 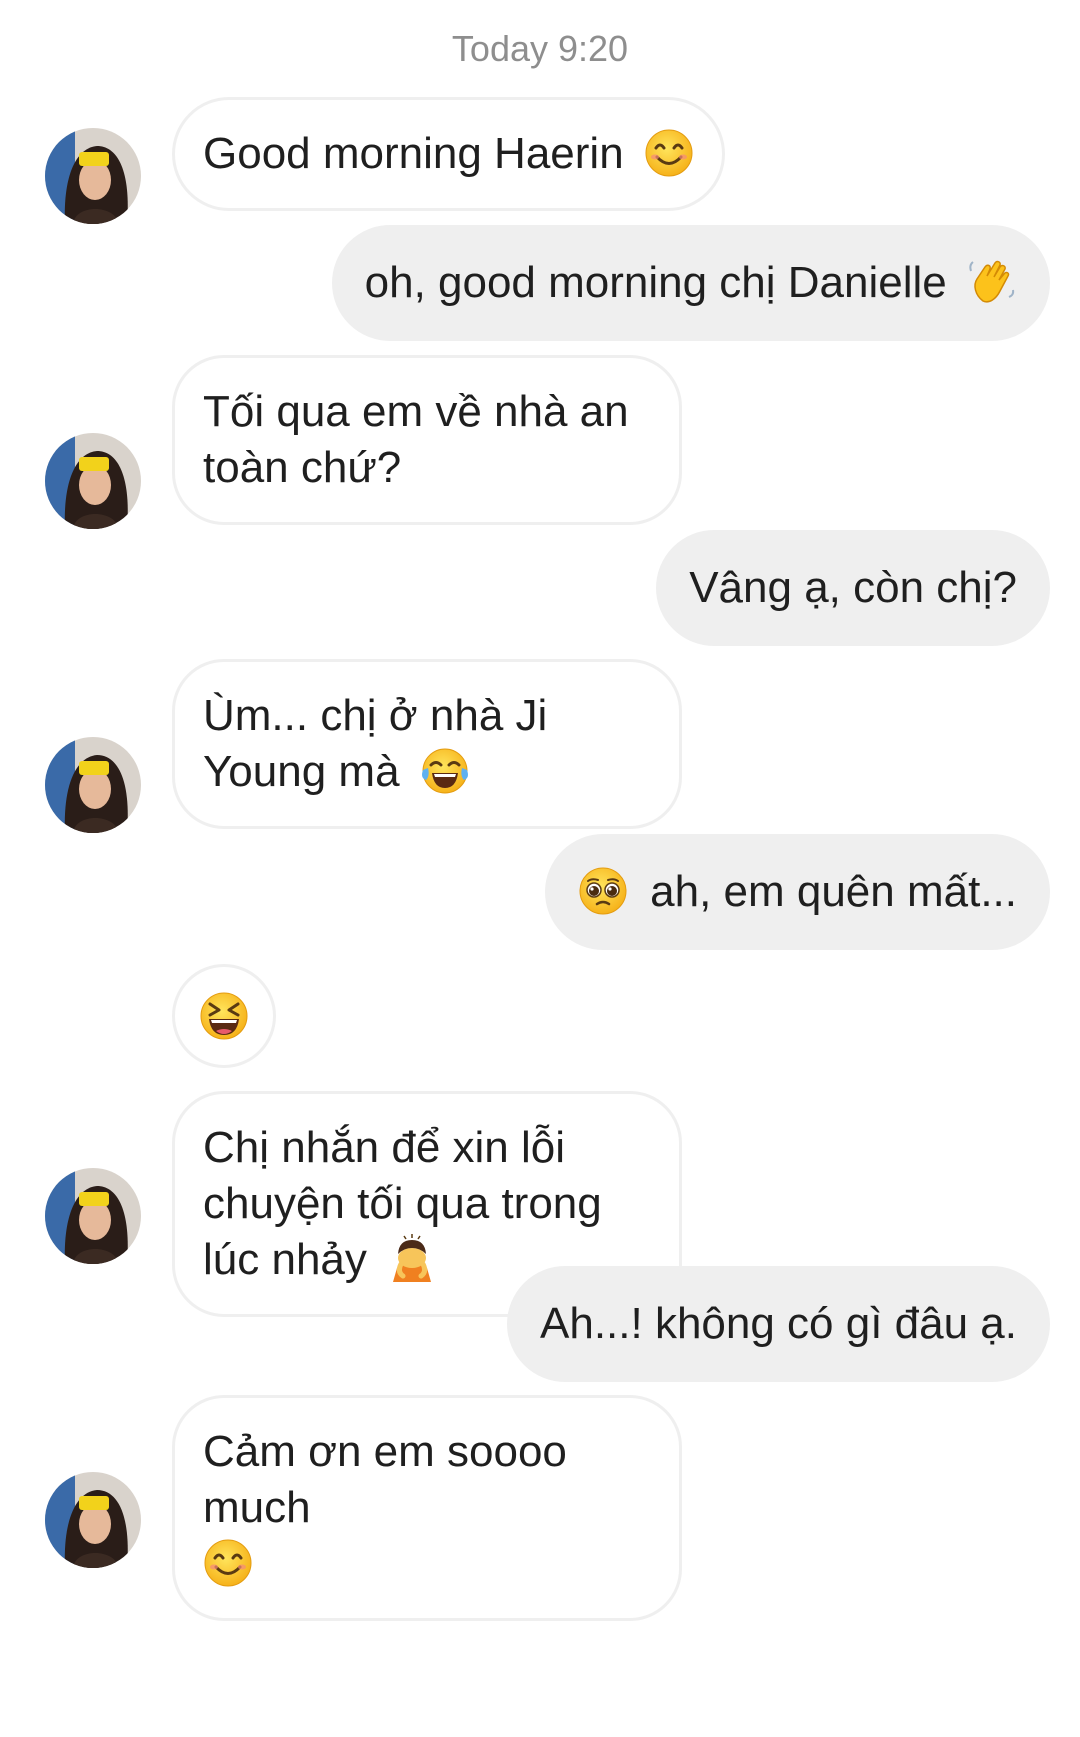 What do you see at coordinates (412, 1258) in the screenshot?
I see `person-bowing-icon` at bounding box center [412, 1258].